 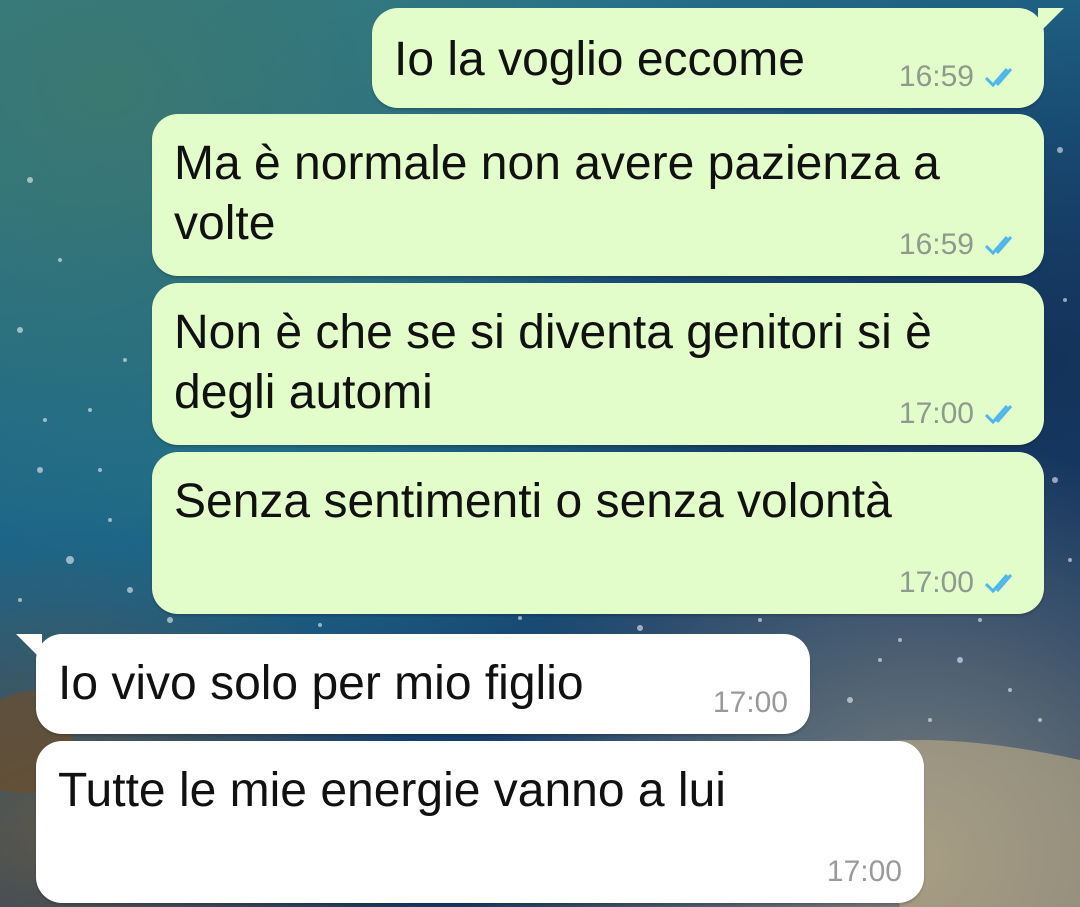 I want to click on message-text: Io la voglio eccome, so click(x=599, y=59).